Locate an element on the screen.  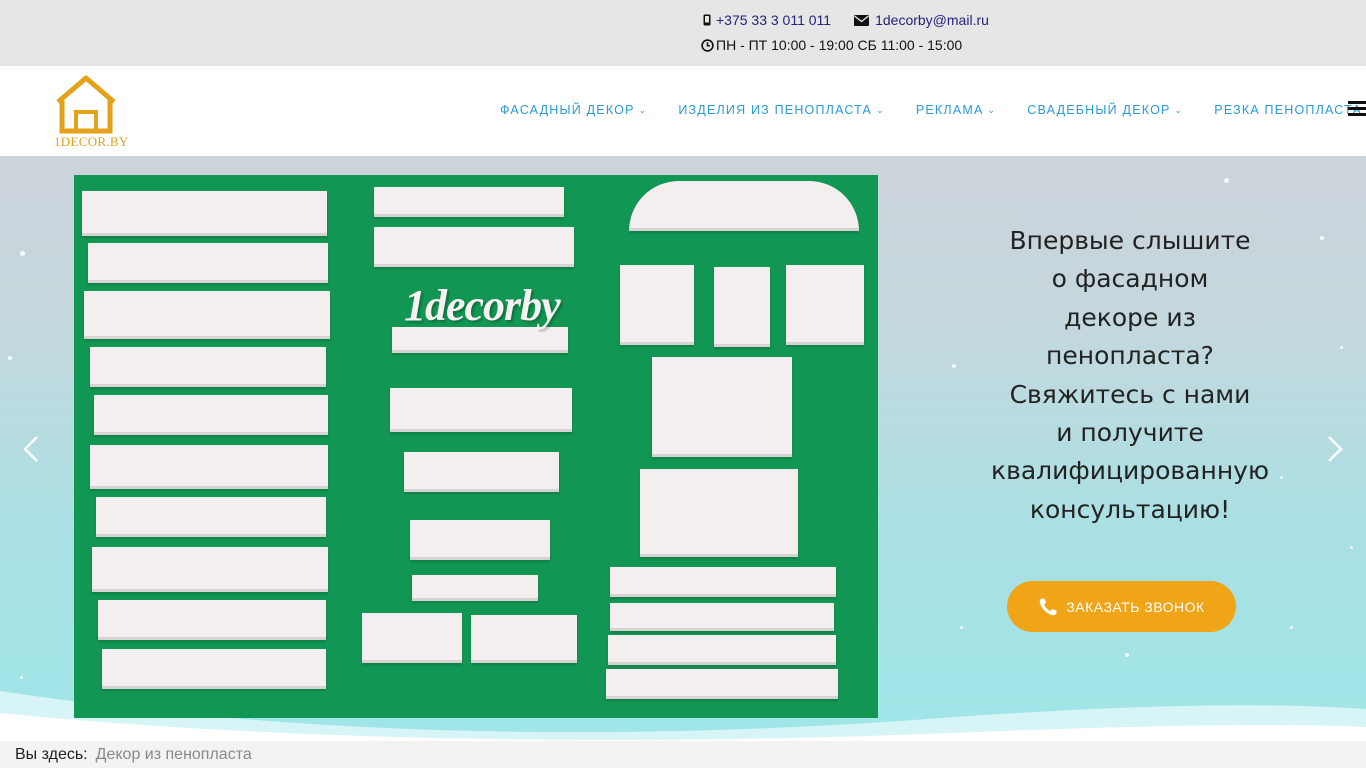
email-group: 1decorby@mail.ru is located at coordinates (921, 20).